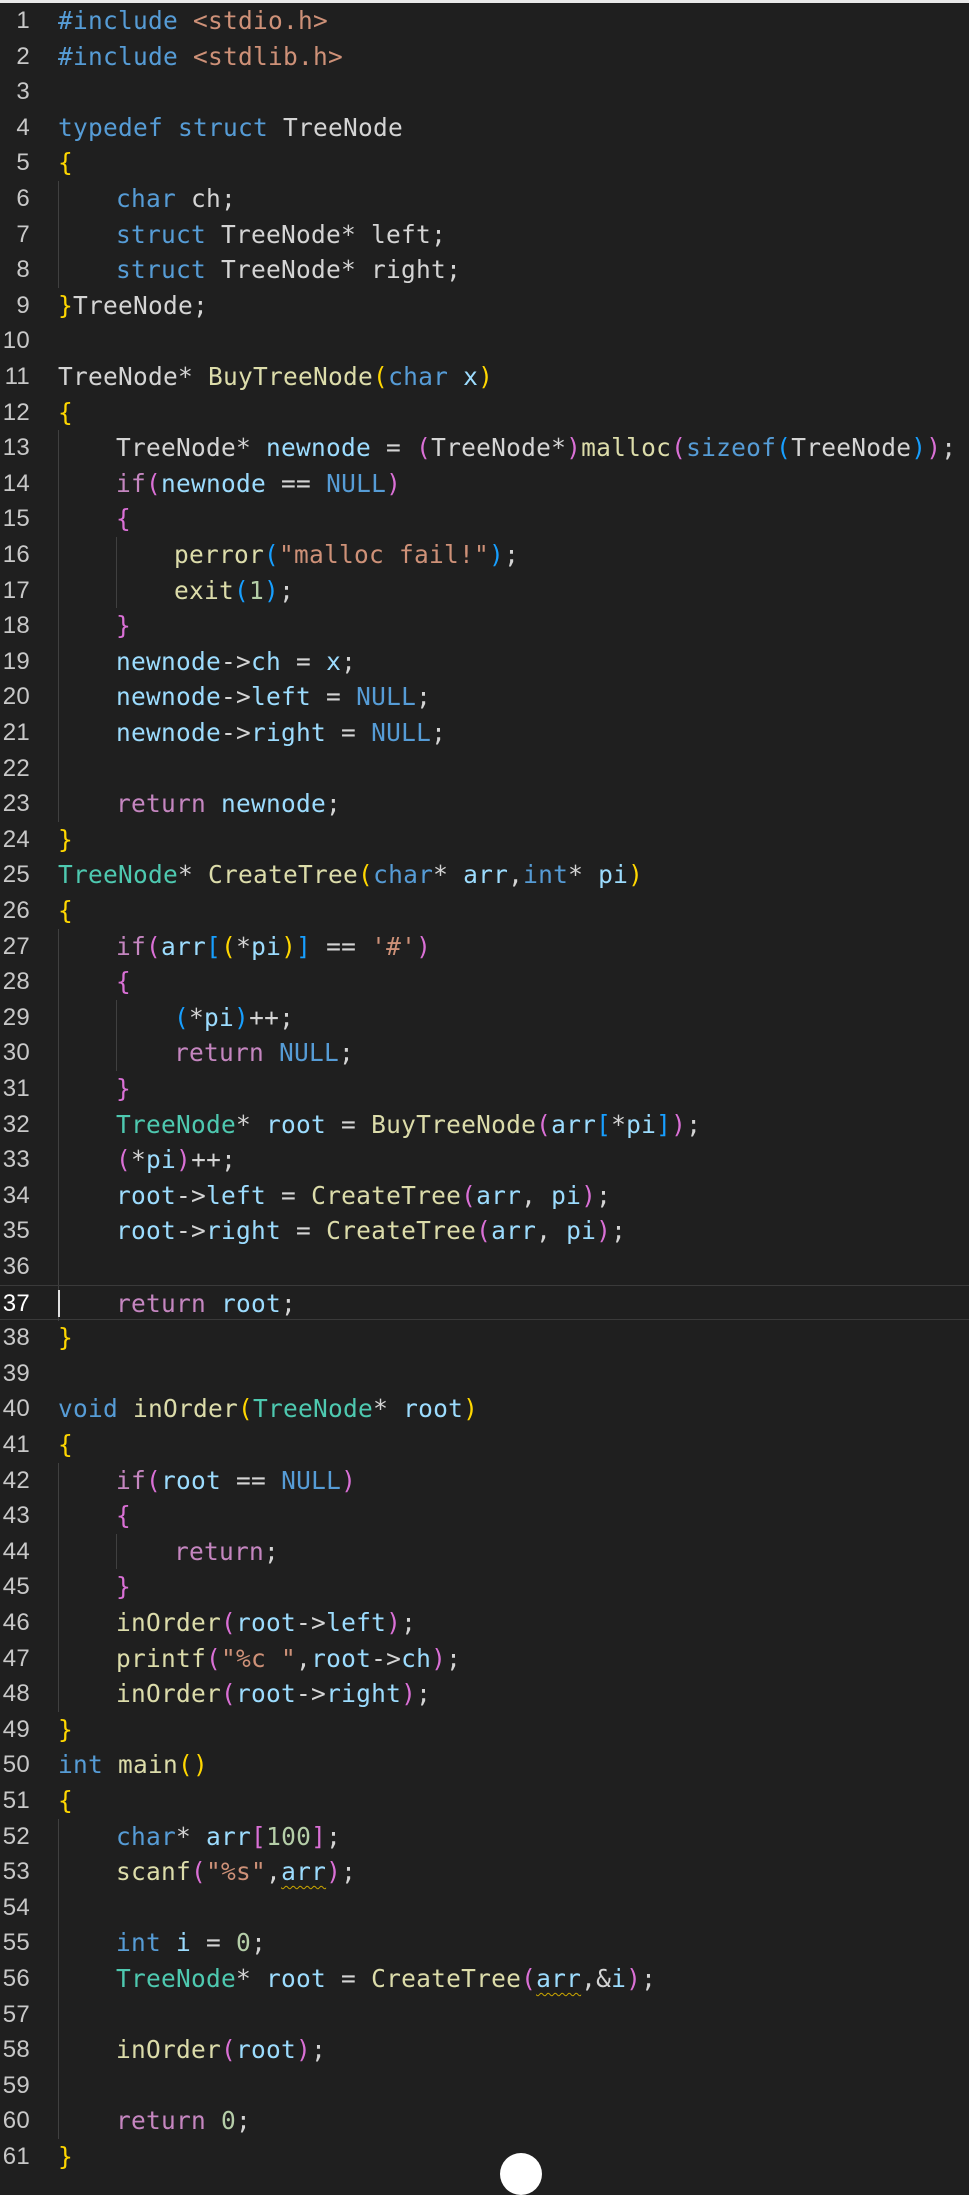 The height and width of the screenshot is (2195, 969). I want to click on code-line: 6 char ch;, so click(484, 199).